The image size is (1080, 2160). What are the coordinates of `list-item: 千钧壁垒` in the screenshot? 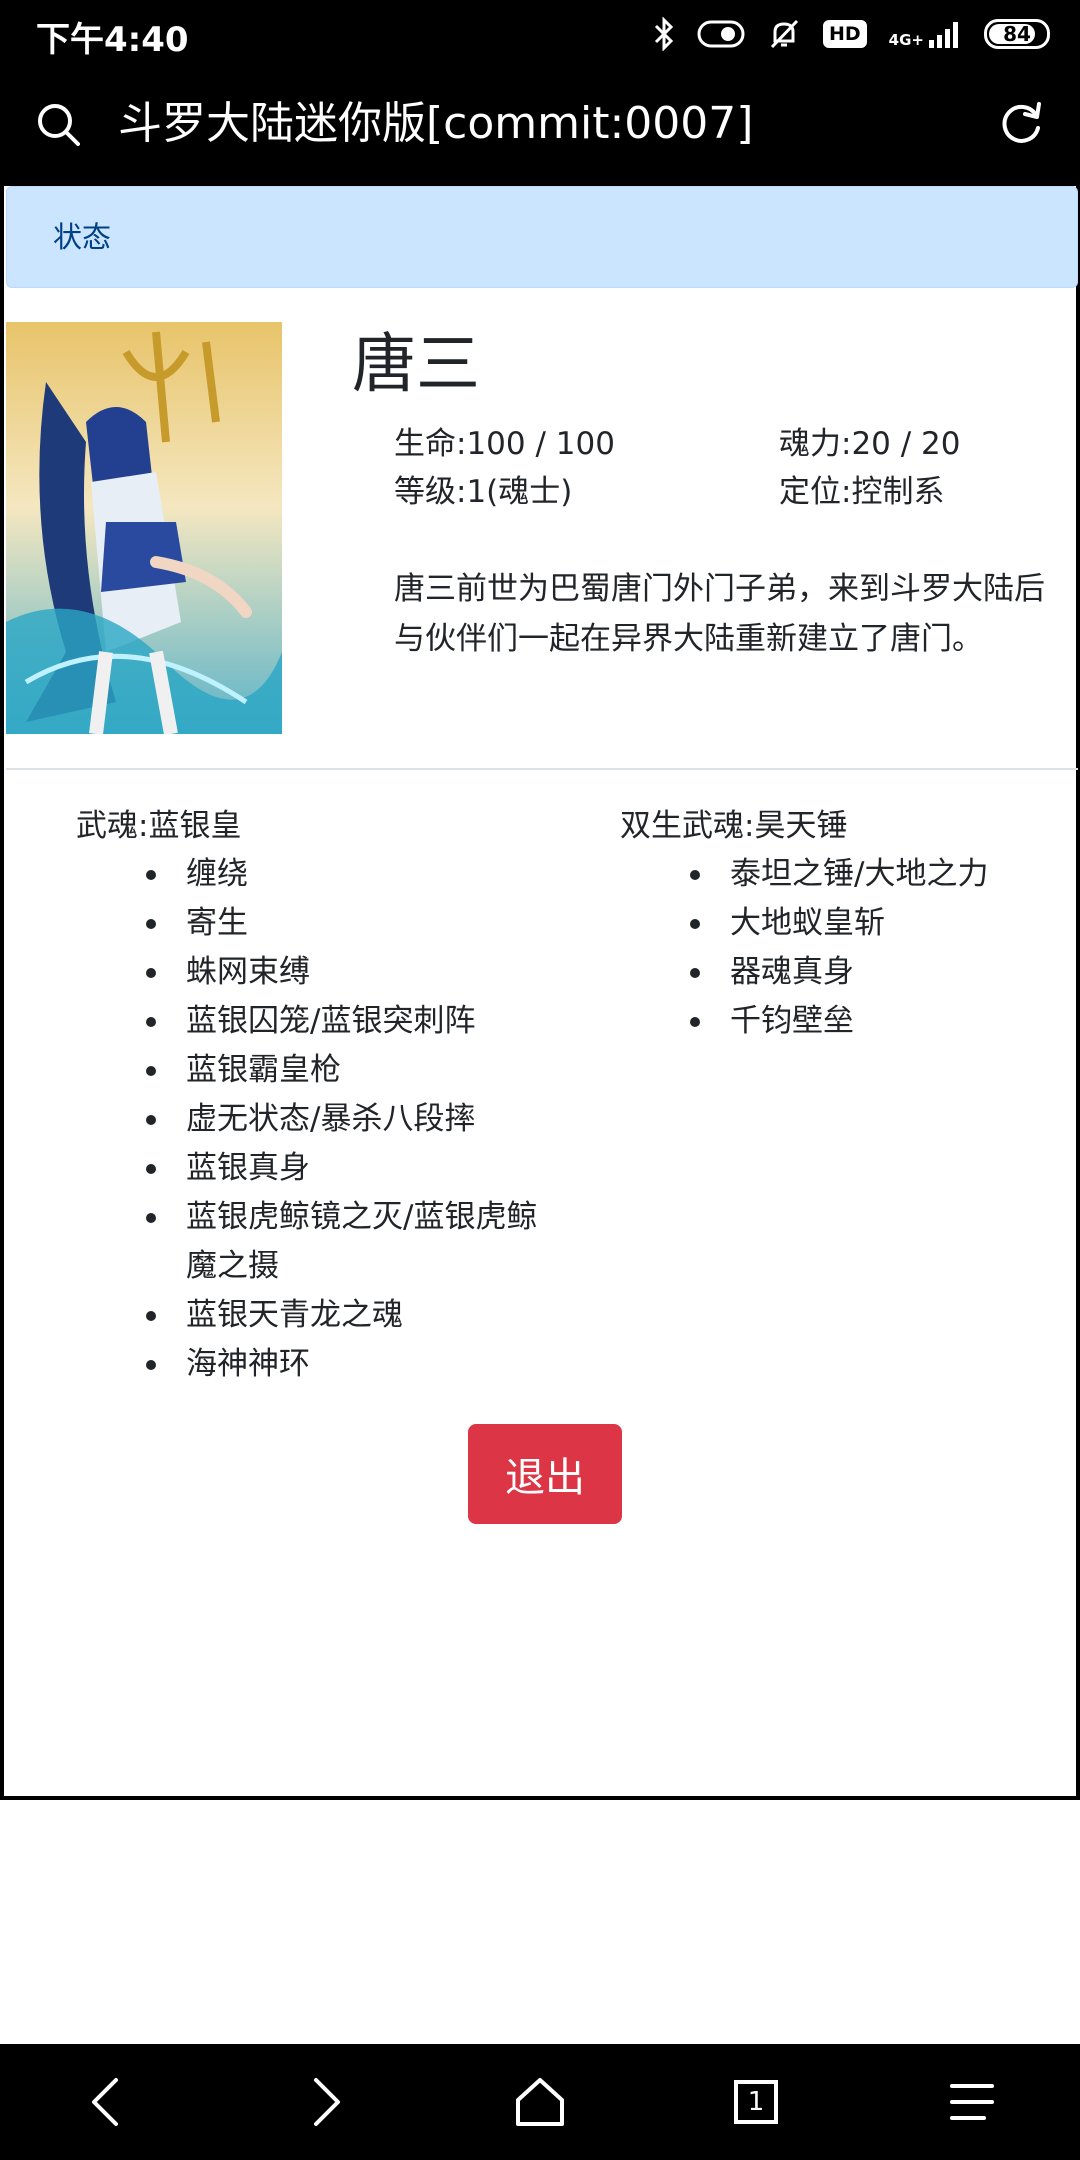 It's located at (878, 1021).